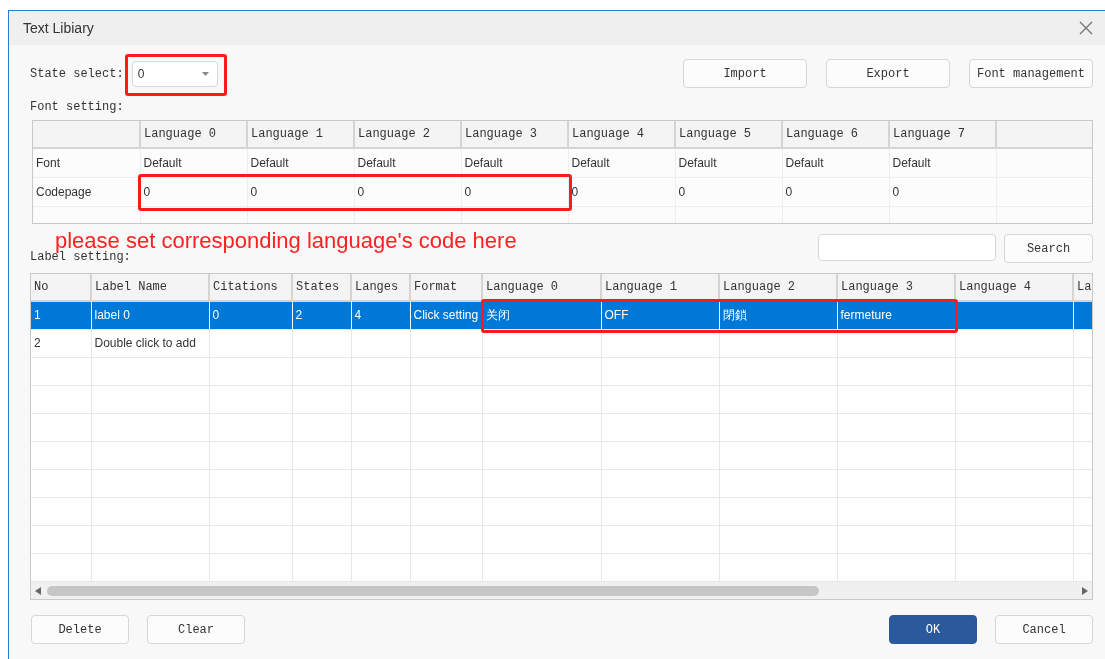 Image resolution: width=1105 pixels, height=659 pixels. What do you see at coordinates (433, 591) in the screenshot?
I see `scrollbar-thumb` at bounding box center [433, 591].